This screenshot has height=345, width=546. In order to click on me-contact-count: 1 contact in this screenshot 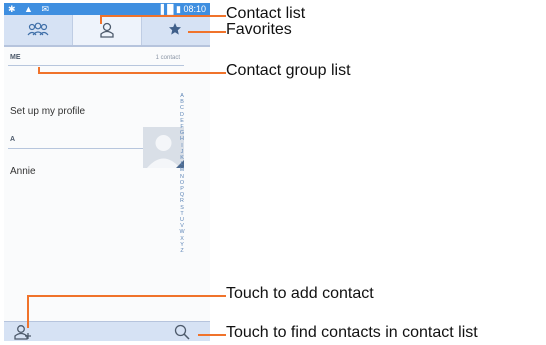, I will do `click(167, 58)`.